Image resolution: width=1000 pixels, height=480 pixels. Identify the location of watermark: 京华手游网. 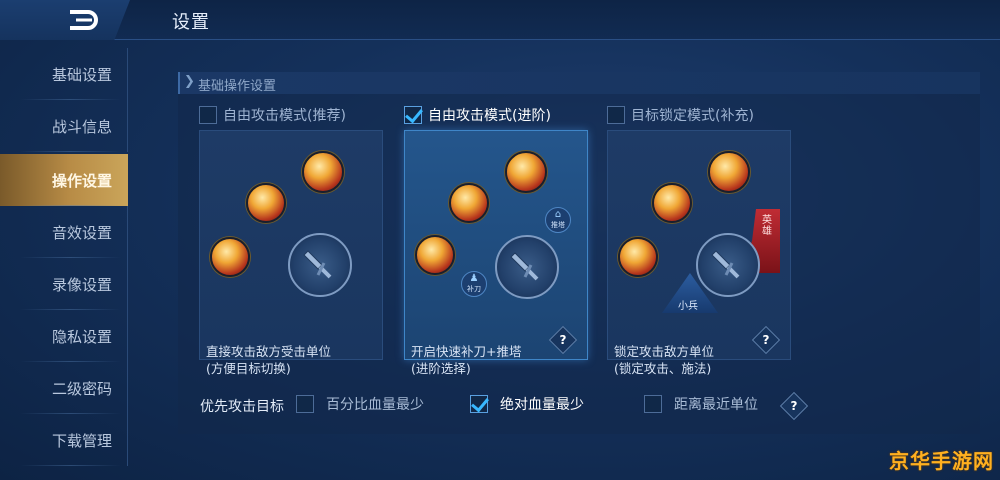
(941, 461).